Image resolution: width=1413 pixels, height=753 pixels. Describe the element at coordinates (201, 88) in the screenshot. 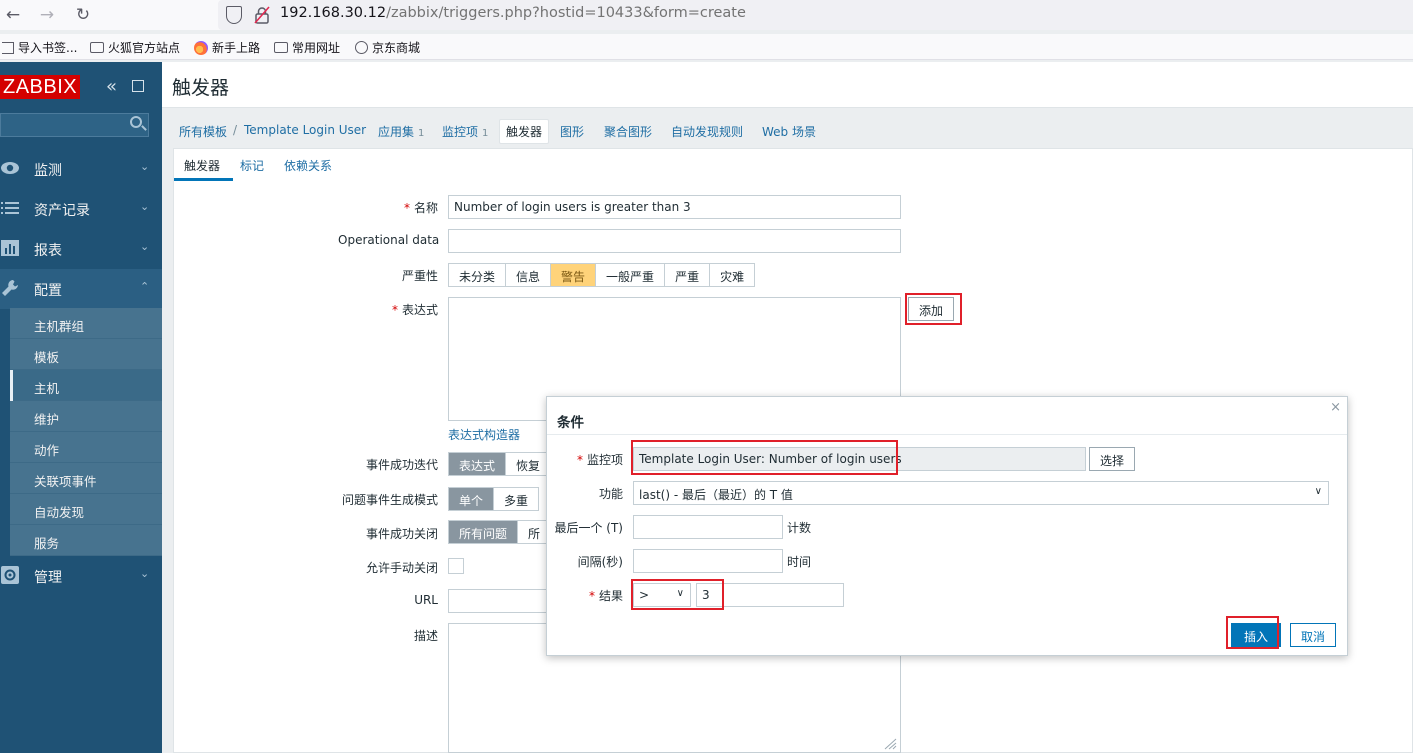

I see `page-title: 触发器` at that location.